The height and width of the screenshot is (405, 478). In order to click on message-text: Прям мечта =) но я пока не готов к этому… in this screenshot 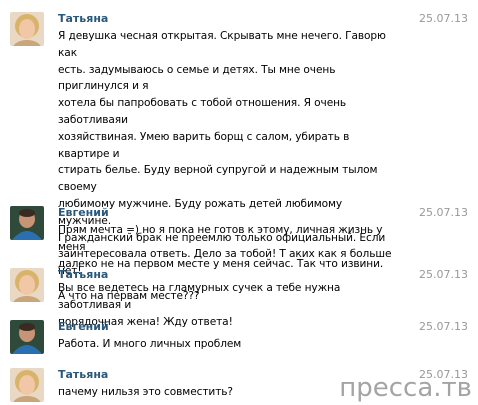, I will do `click(221, 247)`.